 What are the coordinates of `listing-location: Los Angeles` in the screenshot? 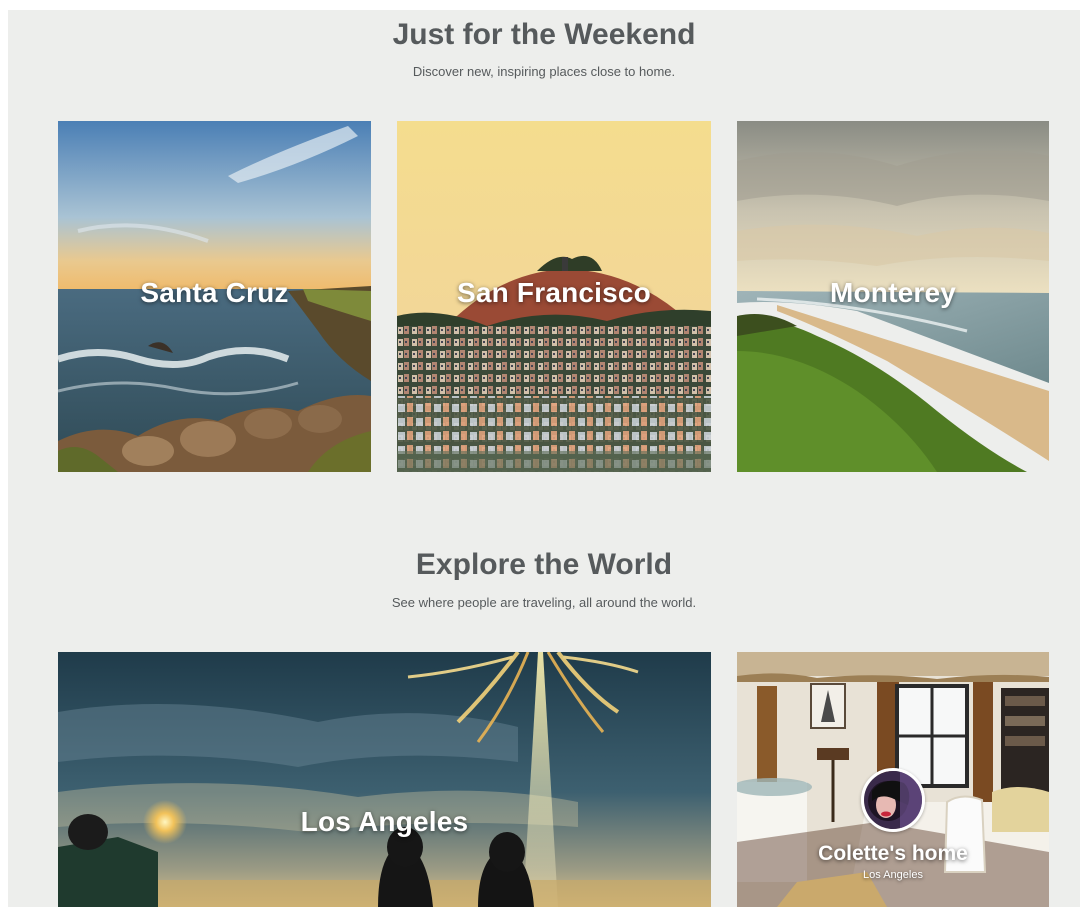 It's located at (893, 875).